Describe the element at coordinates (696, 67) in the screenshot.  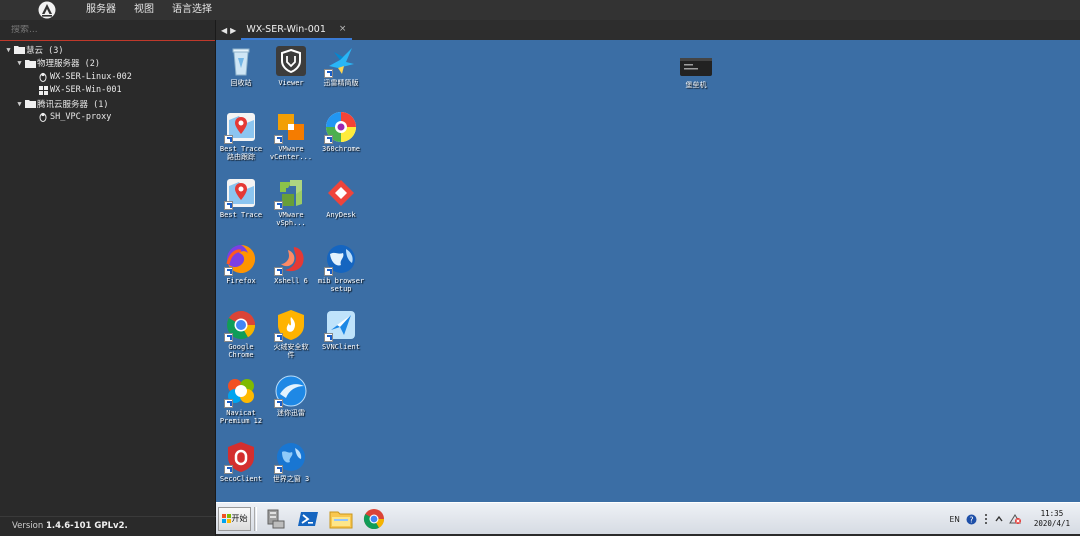
I see `terminal-icon` at that location.